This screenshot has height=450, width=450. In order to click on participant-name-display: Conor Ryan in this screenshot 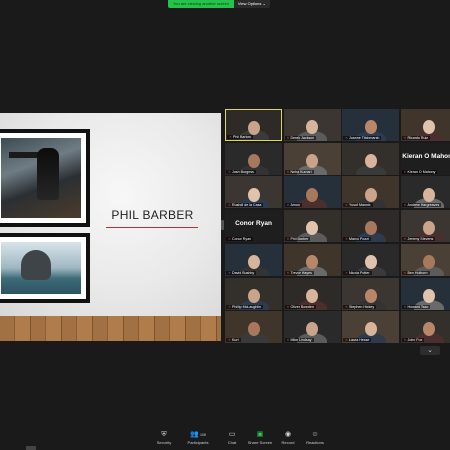, I will do `click(253, 224)`.